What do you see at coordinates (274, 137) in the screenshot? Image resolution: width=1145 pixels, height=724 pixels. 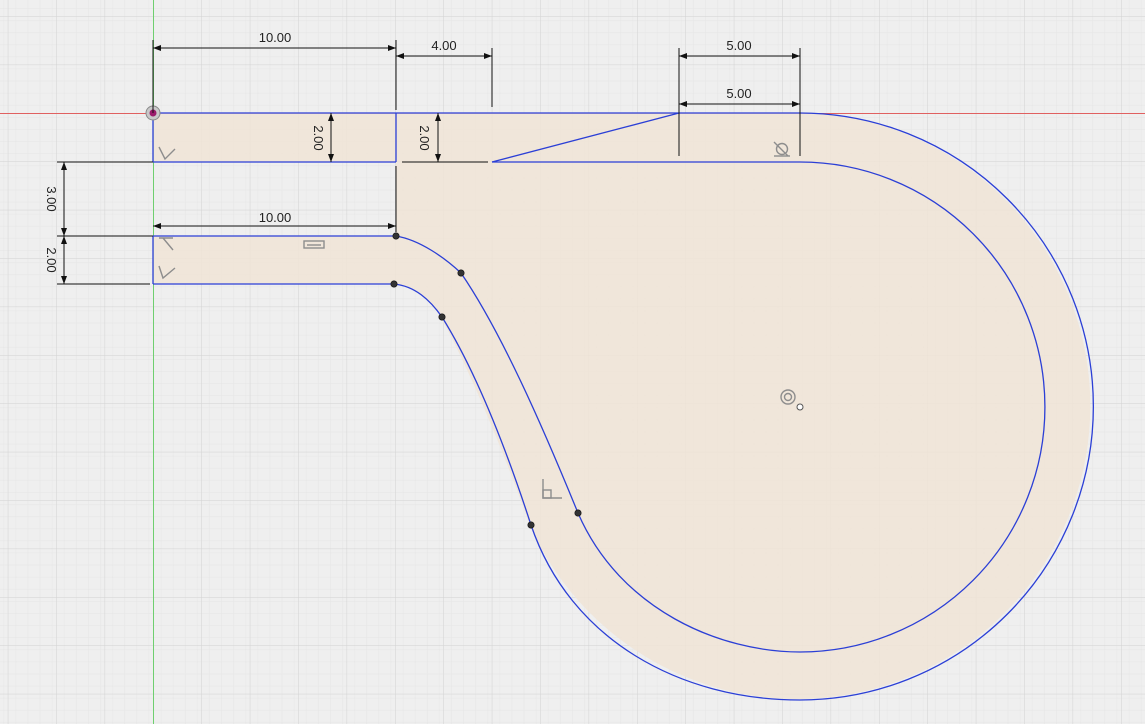 I see `top-left-slot-region` at bounding box center [274, 137].